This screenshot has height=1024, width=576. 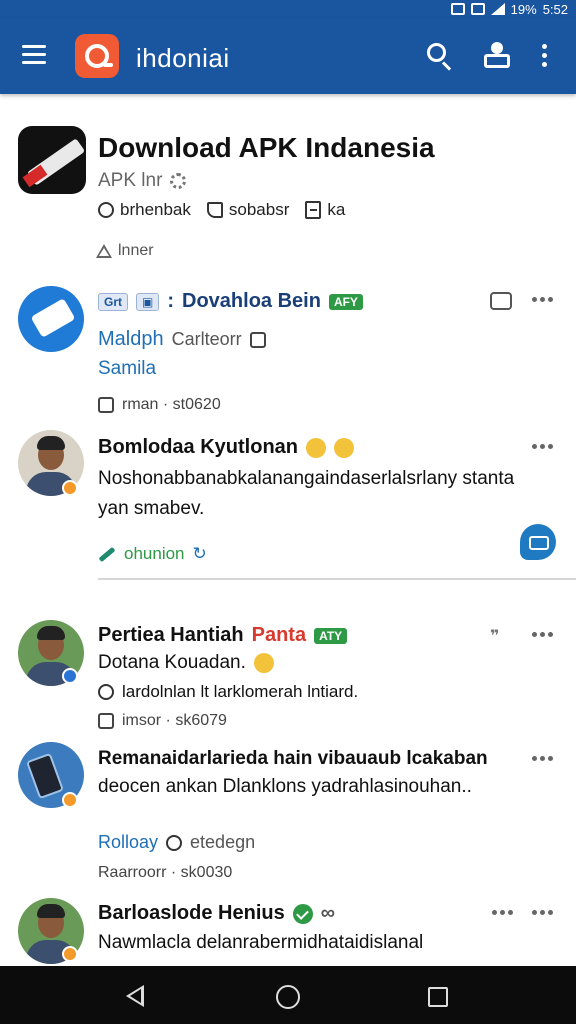 I want to click on apk-app-icon, so click(x=52, y=160).